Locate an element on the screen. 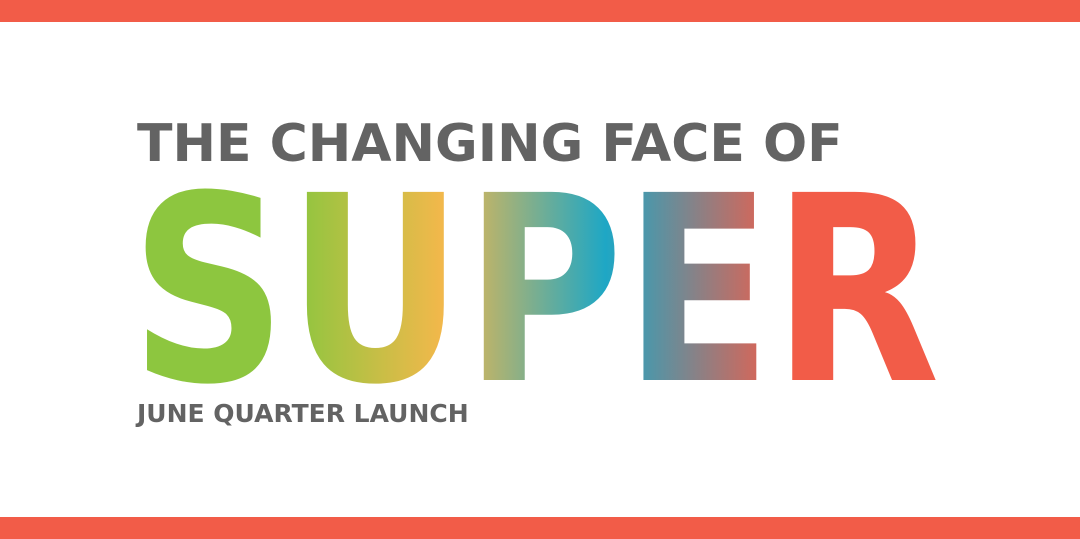  headline: THE CHANGING FACE OF is located at coordinates (490, 144).